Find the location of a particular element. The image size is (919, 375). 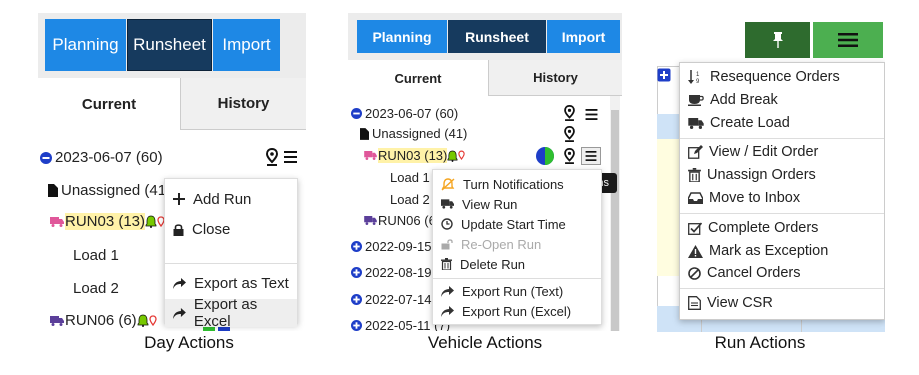

load2-label: Load 2 is located at coordinates (96, 288).